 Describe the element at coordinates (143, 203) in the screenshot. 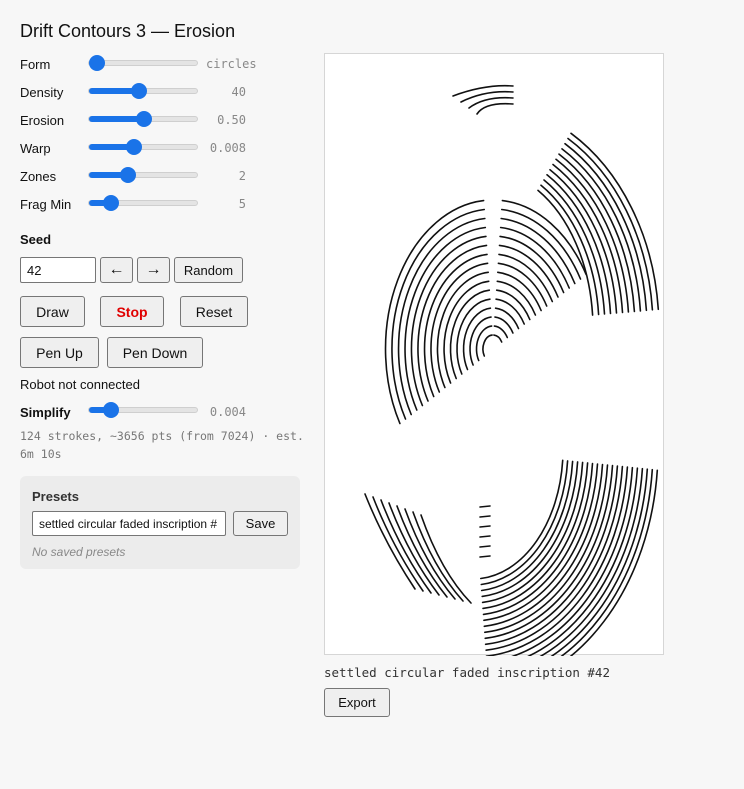

I see `frag-min-slider` at that location.